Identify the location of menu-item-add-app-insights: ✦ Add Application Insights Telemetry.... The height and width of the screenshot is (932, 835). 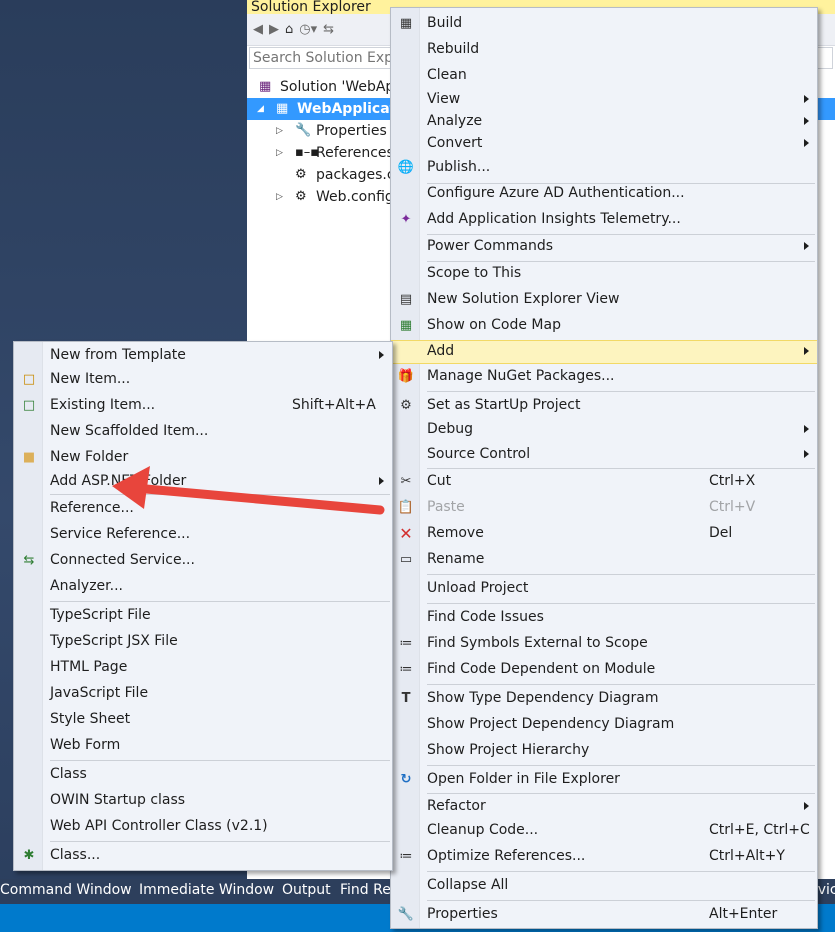
(604, 220).